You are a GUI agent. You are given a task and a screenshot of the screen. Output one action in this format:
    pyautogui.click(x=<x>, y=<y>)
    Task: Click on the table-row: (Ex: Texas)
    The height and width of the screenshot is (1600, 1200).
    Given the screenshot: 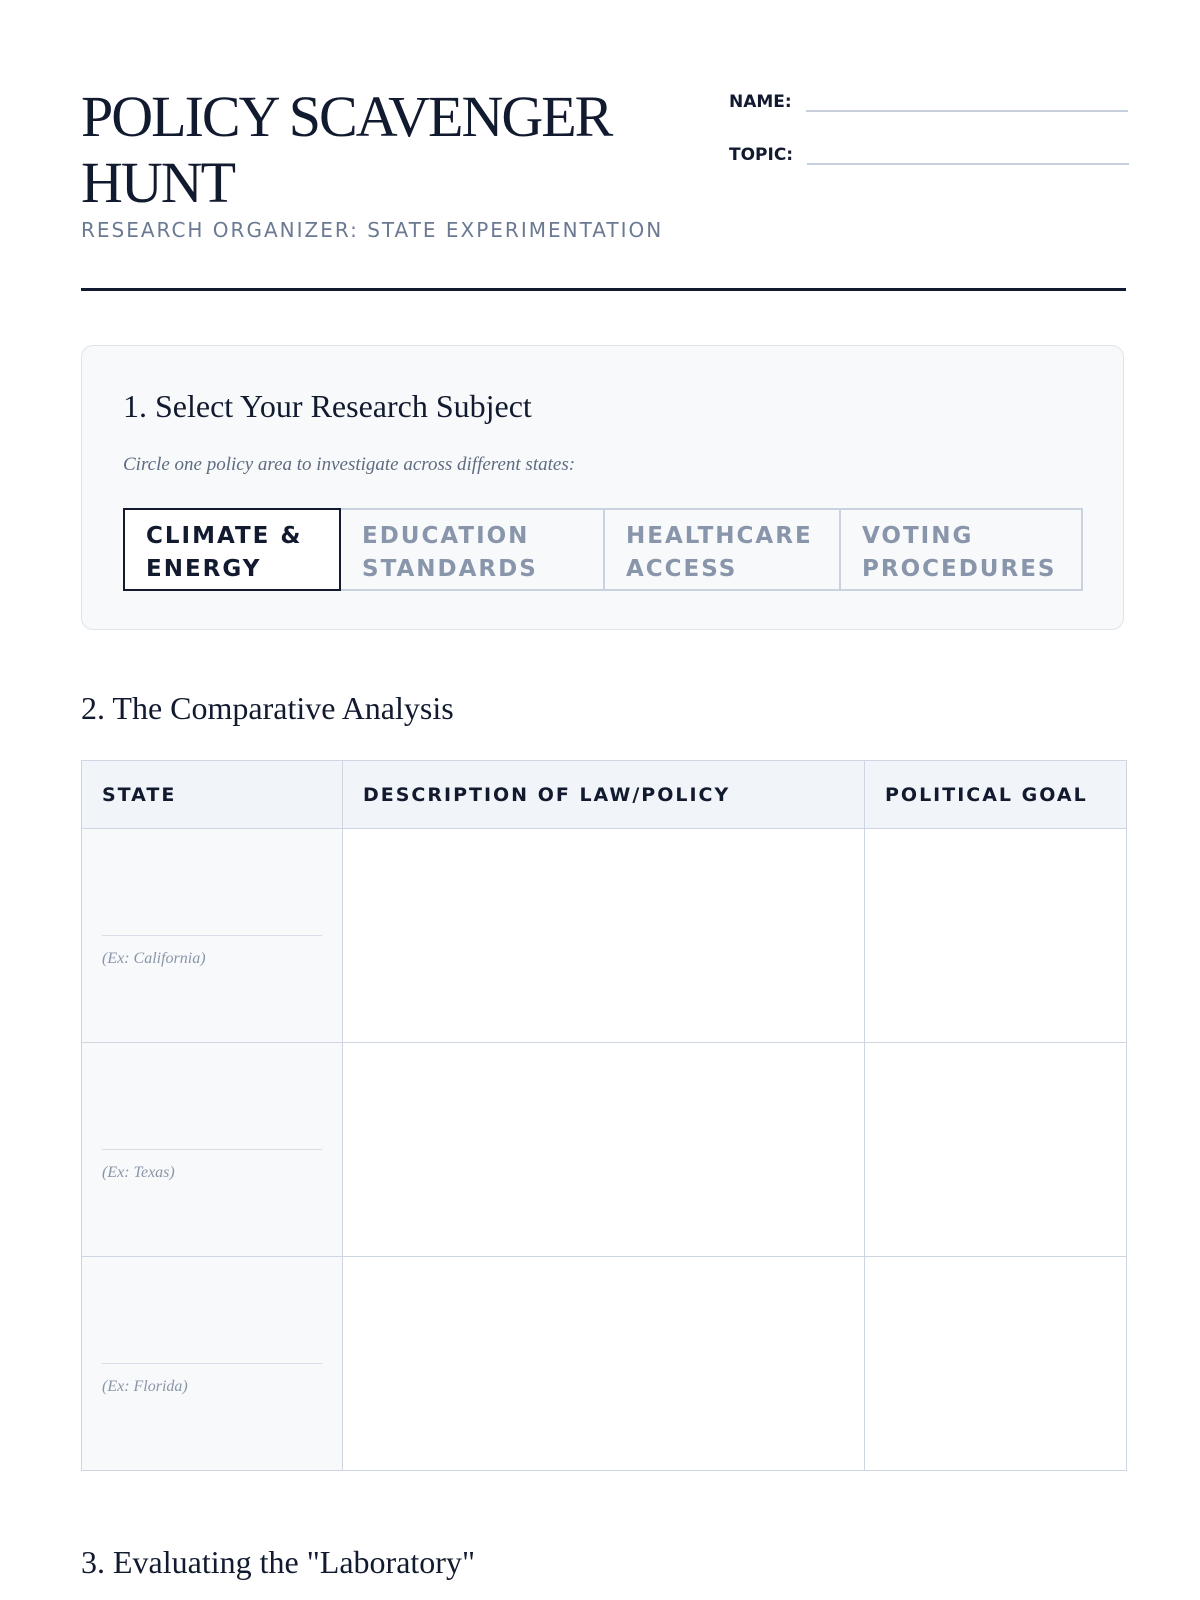 What is the action you would take?
    pyautogui.click(x=604, y=1149)
    